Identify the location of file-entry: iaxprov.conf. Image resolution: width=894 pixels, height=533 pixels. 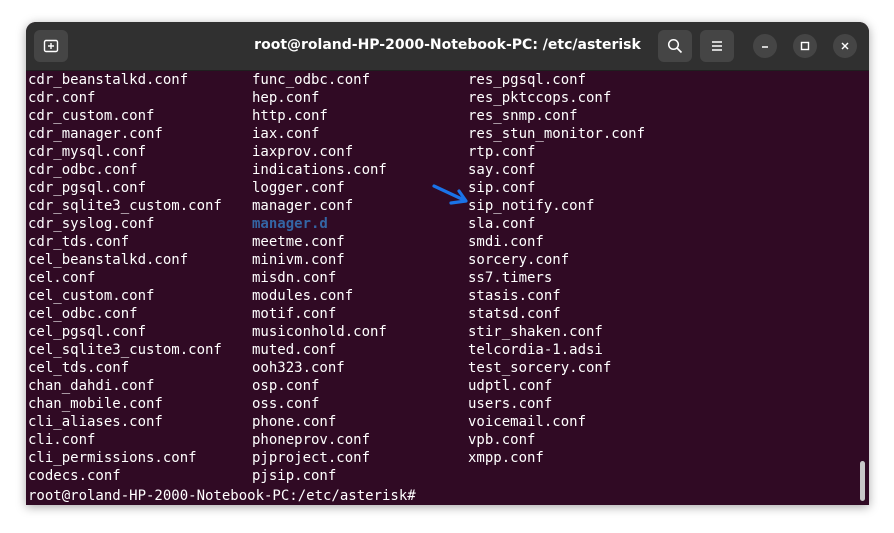
(303, 152).